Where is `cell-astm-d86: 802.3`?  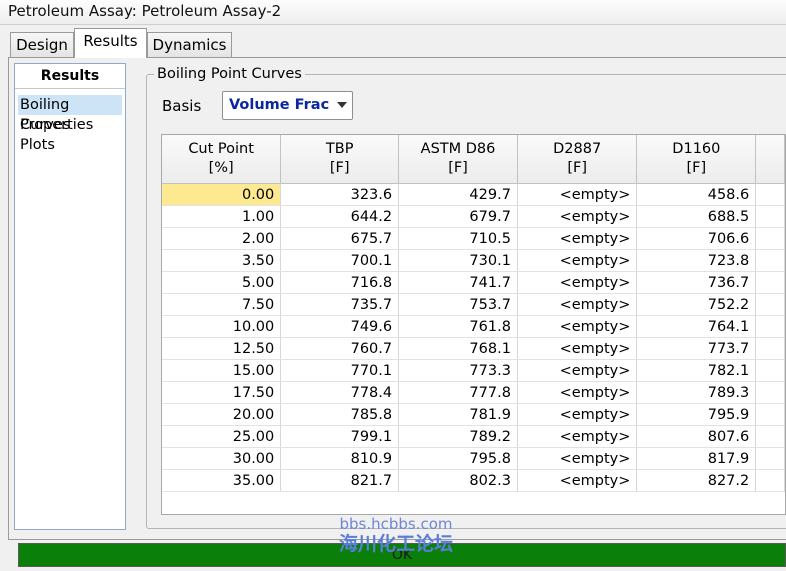
cell-astm-d86: 802.3 is located at coordinates (458, 480).